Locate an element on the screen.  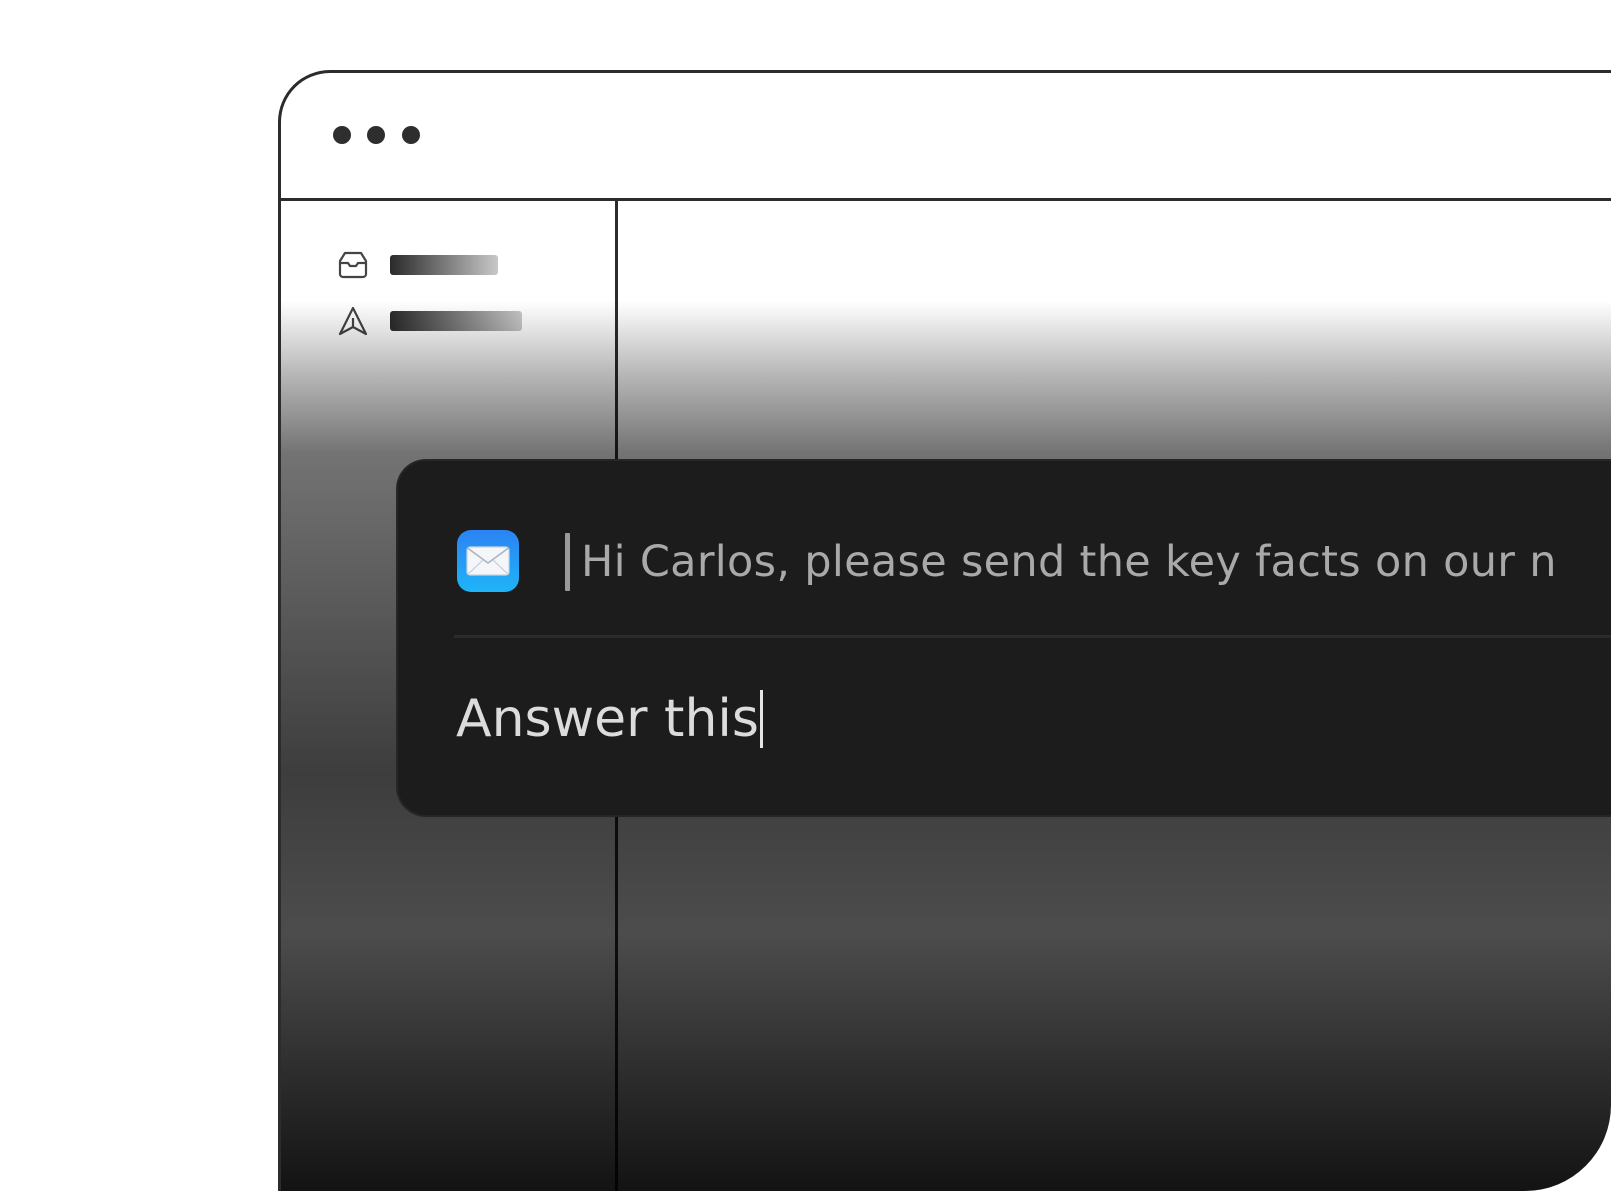
title-bar is located at coordinates (946, 137).